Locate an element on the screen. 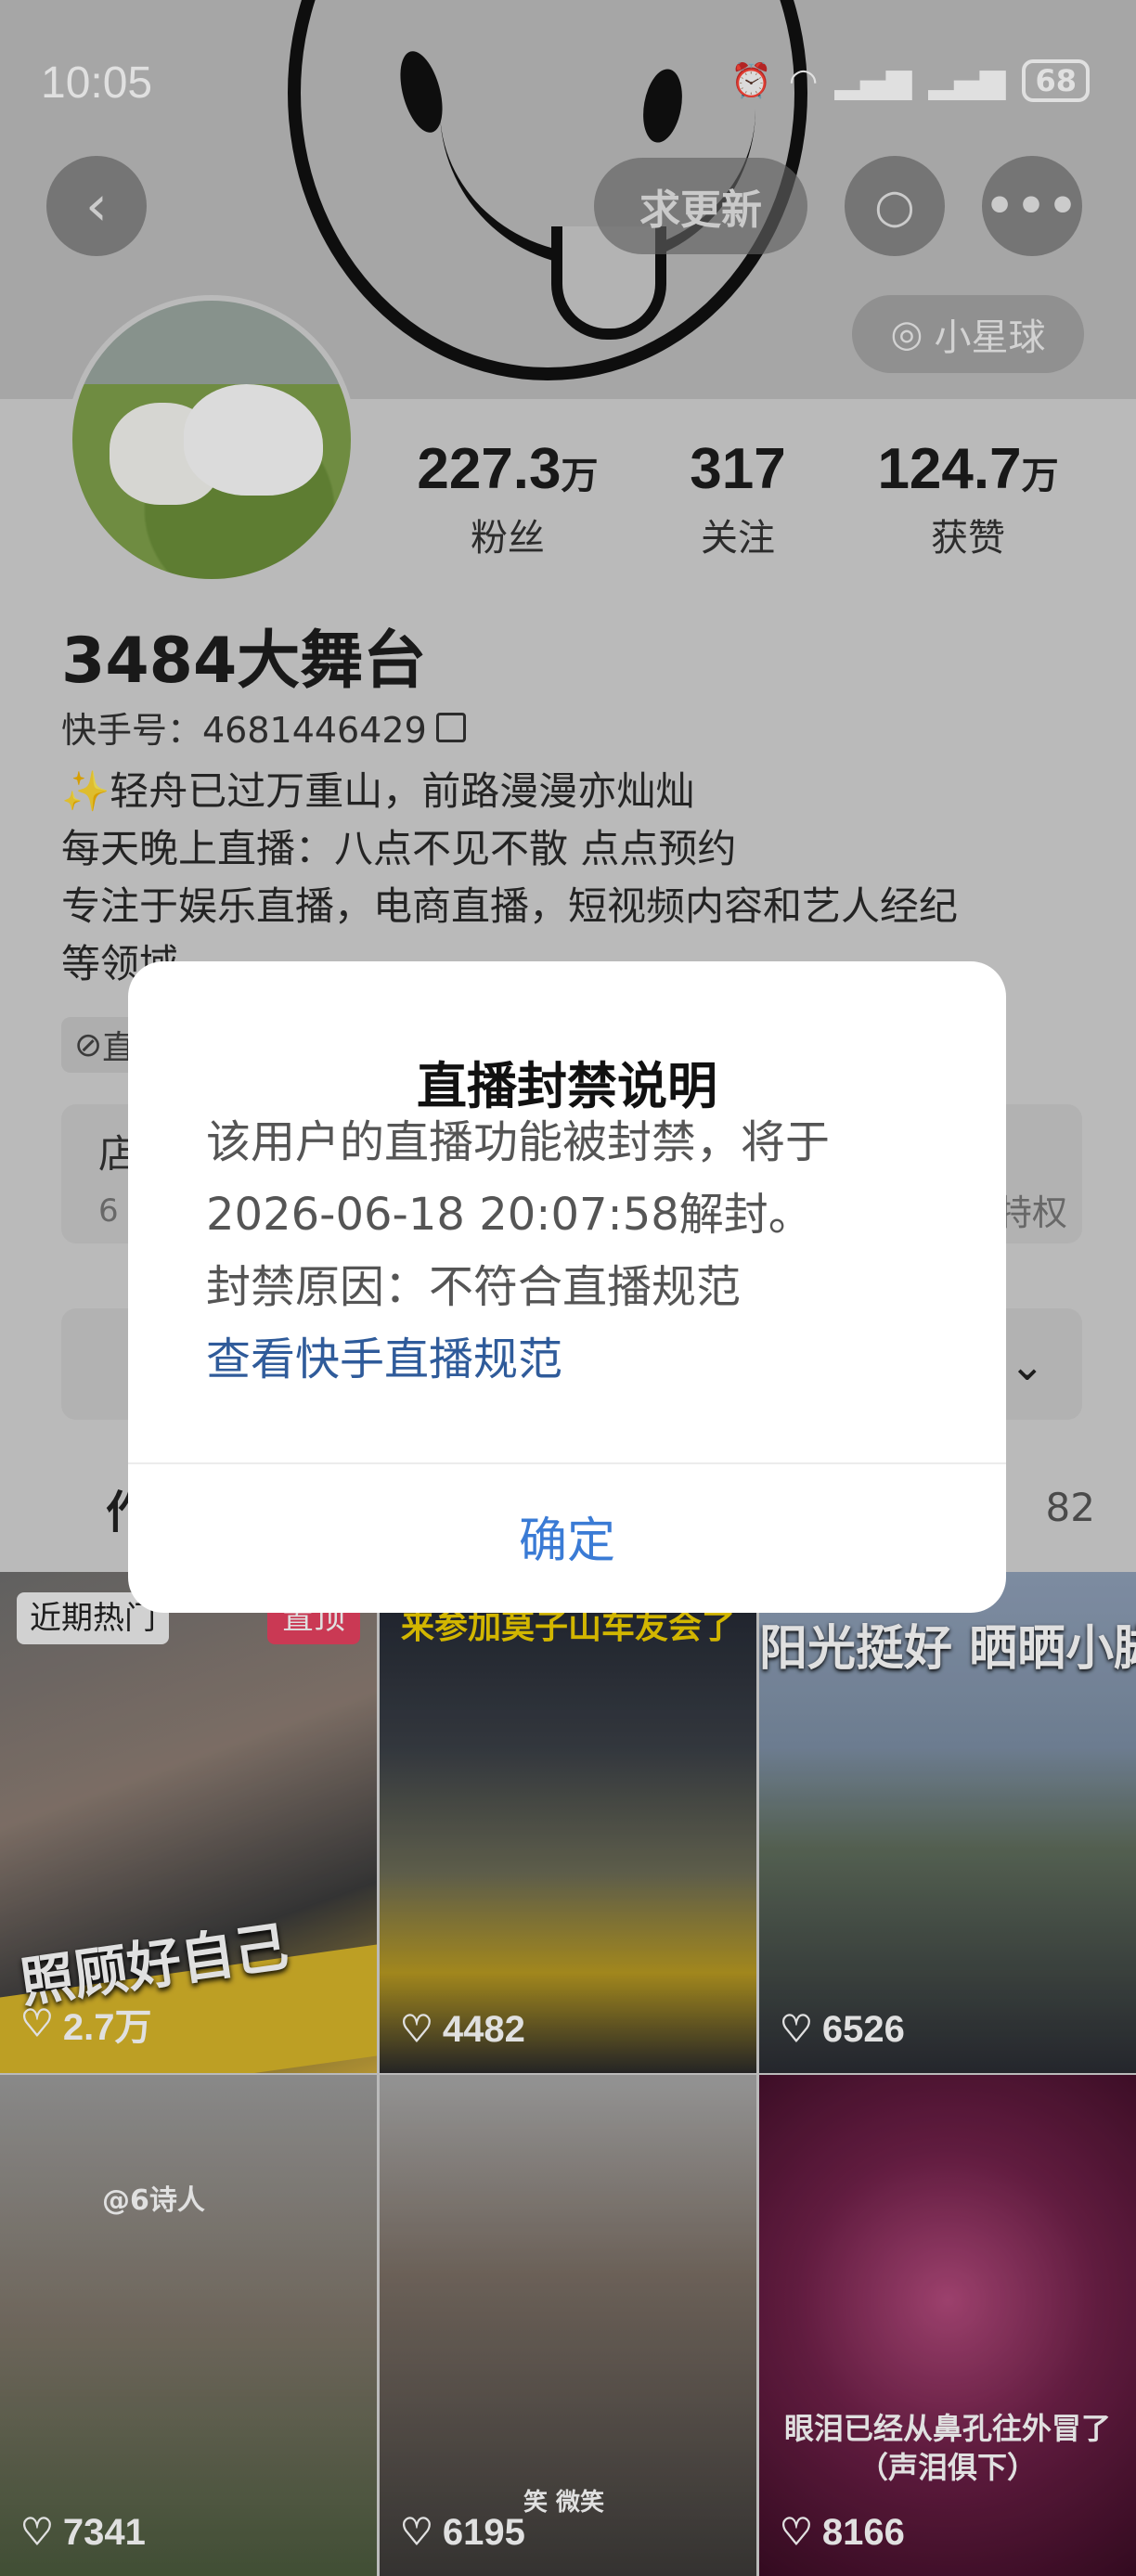 This screenshot has height=2576, width=1136. confirm-button: 确定 is located at coordinates (567, 1536).